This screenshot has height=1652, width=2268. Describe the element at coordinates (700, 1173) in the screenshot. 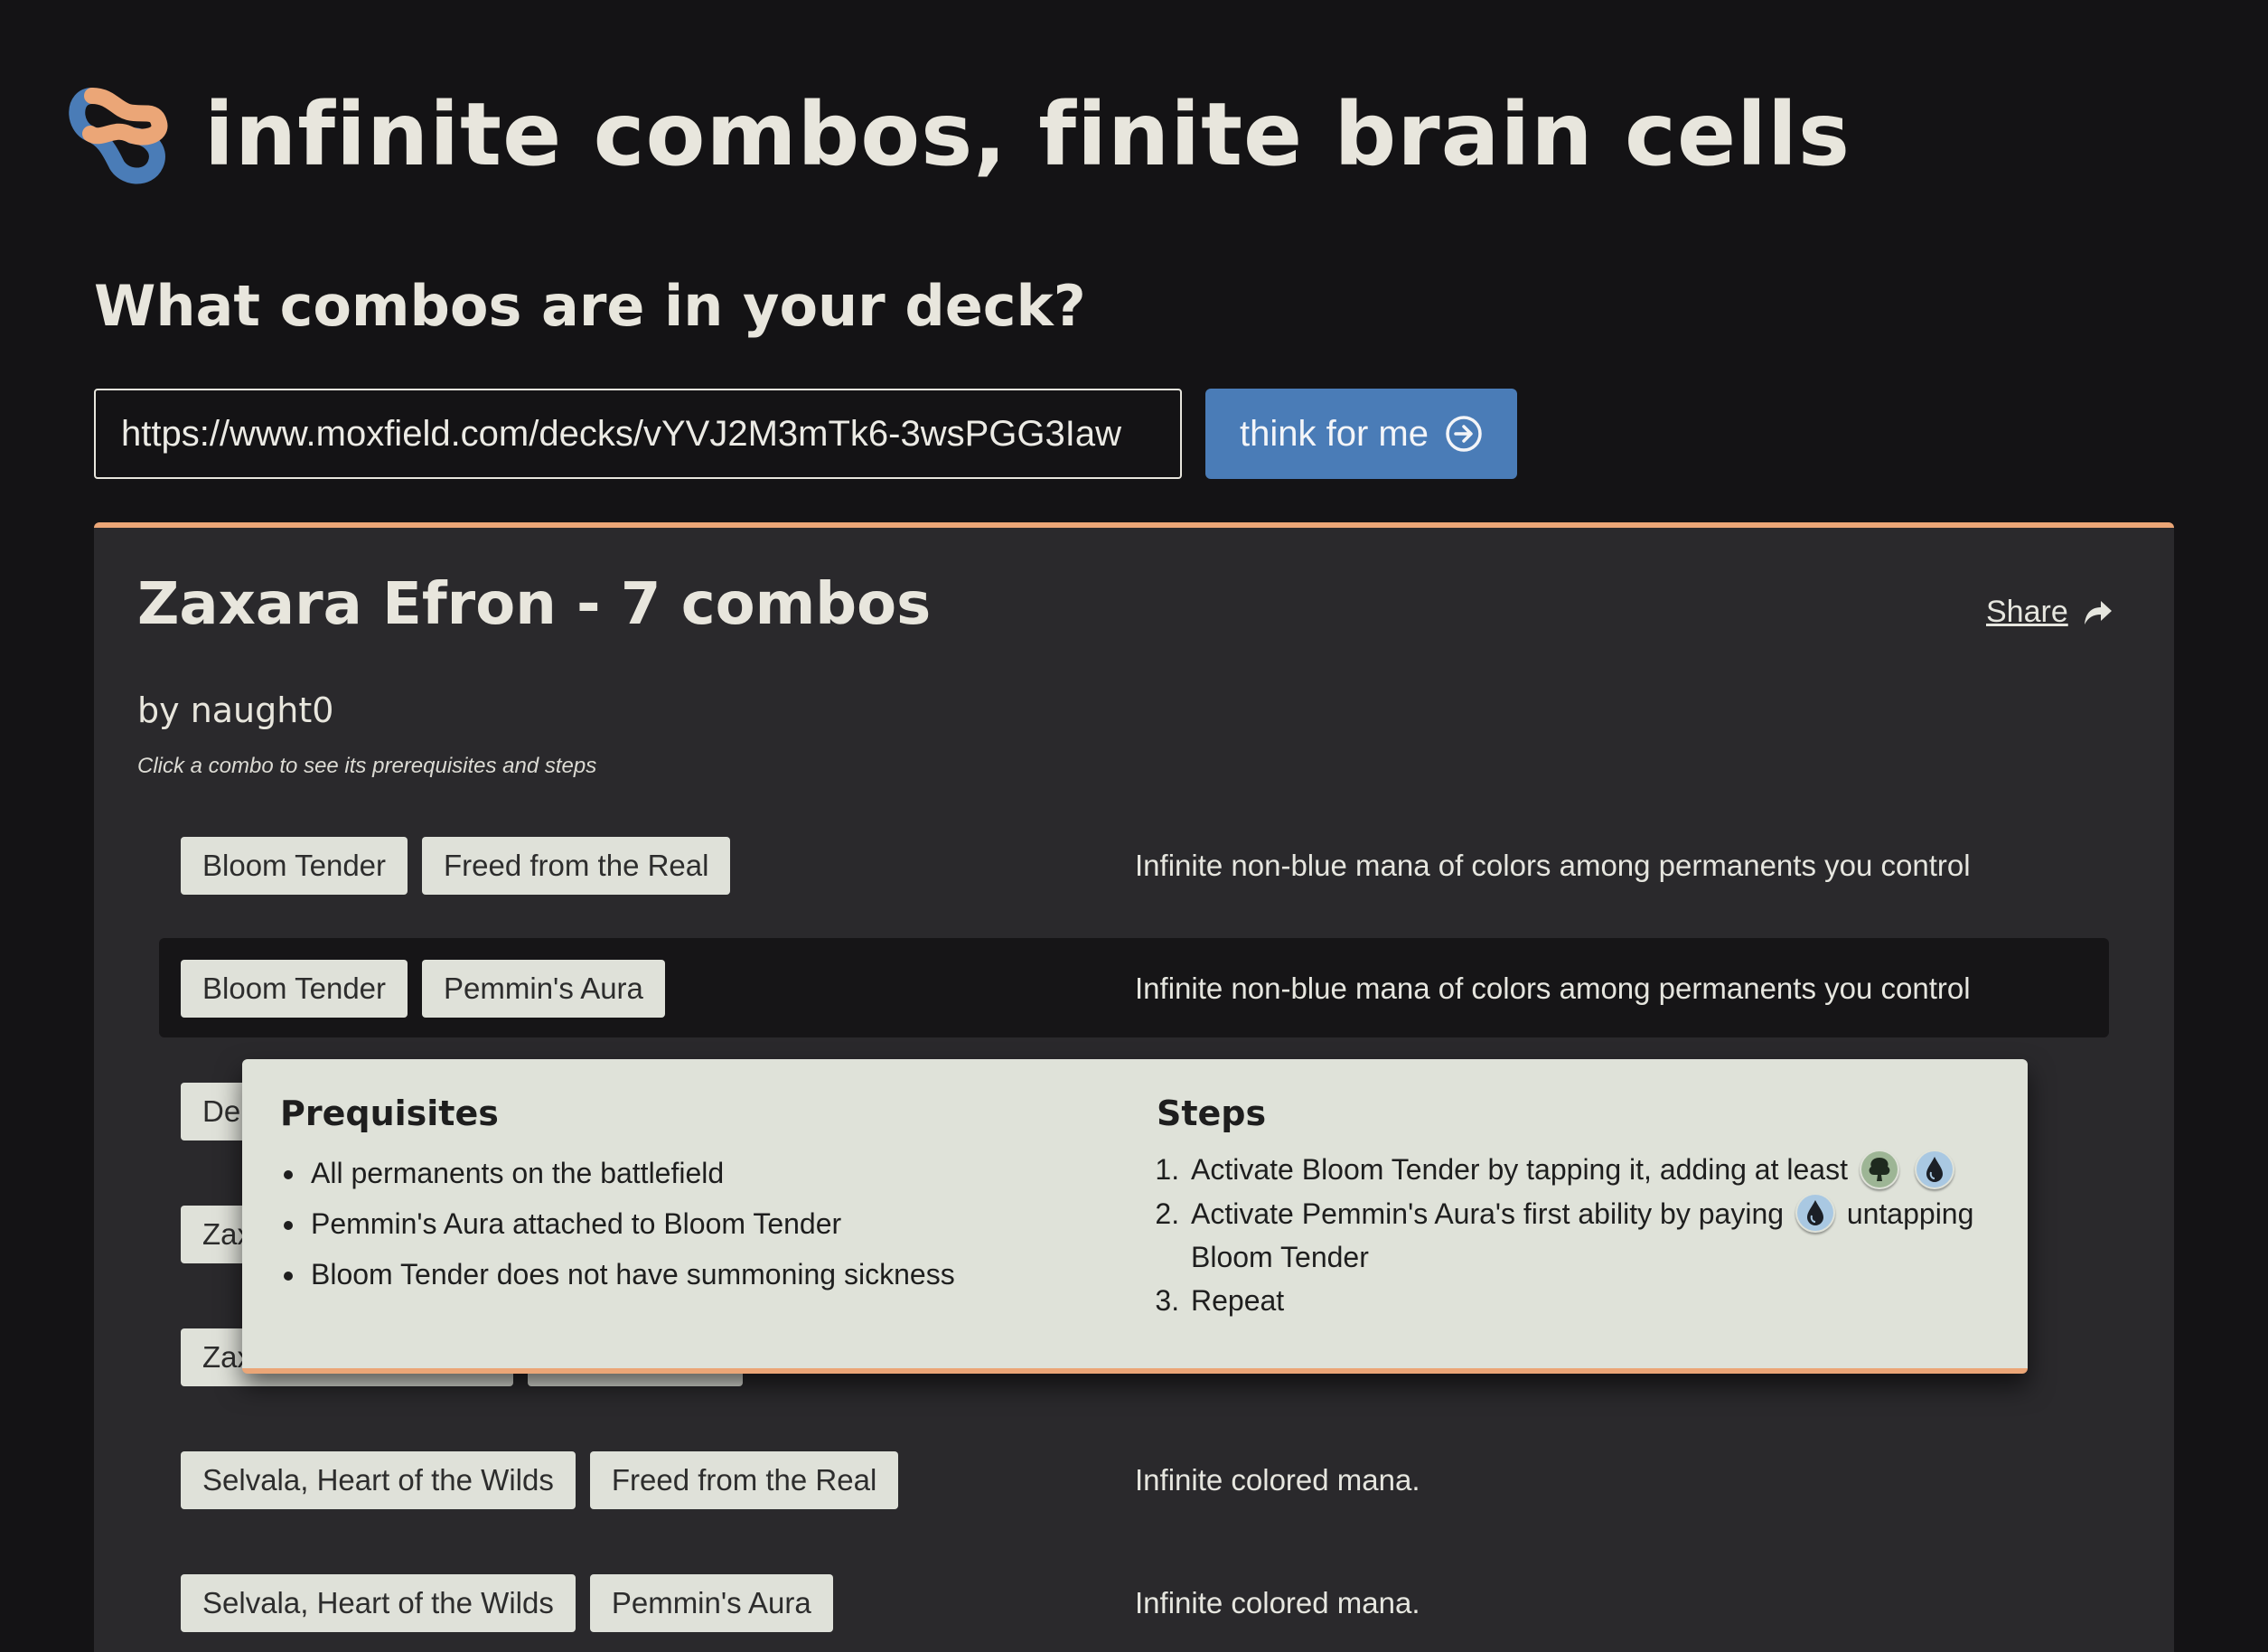

I see `prerequisite-item: All permanents on the battlefield` at that location.